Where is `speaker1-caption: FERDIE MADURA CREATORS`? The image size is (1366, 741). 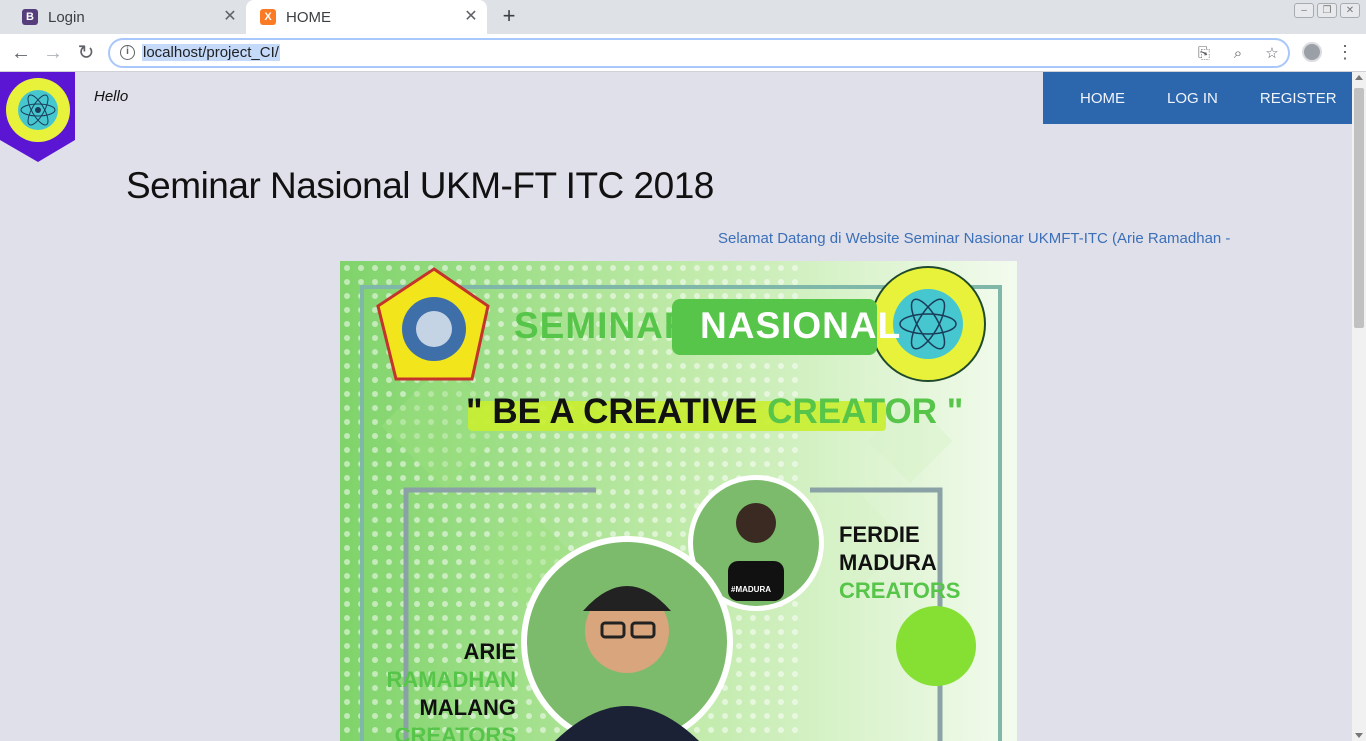 speaker1-caption: FERDIE MADURA CREATORS is located at coordinates (928, 563).